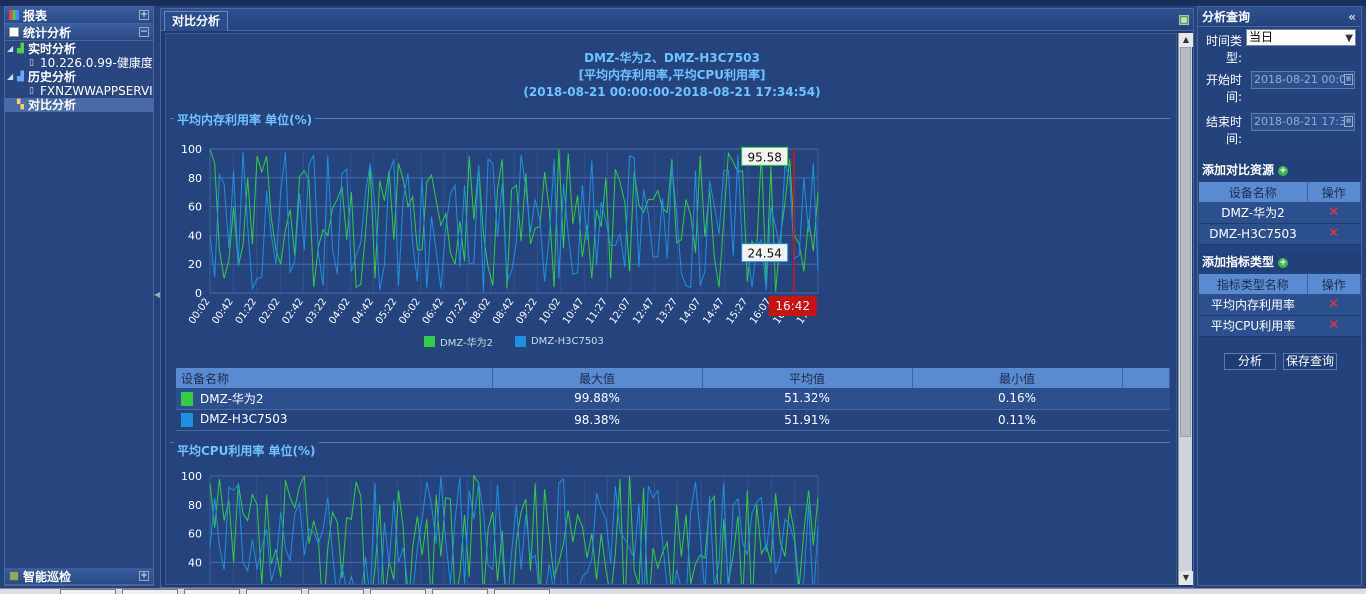  What do you see at coordinates (807, 420) in the screenshot?
I see `avg-value: 51.91%` at bounding box center [807, 420].